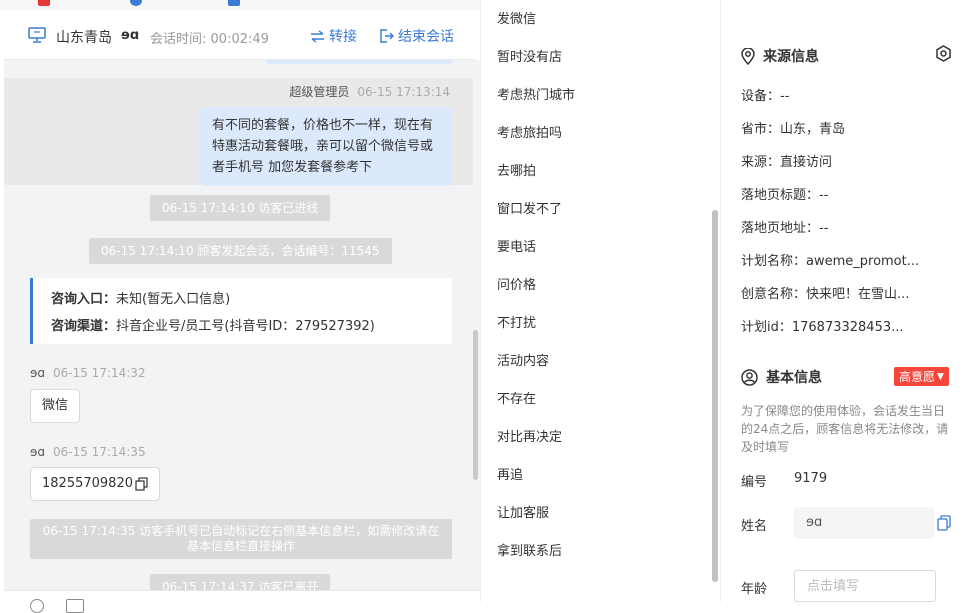 This screenshot has height=613, width=971. I want to click on quick-reply-item: 要电话, so click(516, 245).